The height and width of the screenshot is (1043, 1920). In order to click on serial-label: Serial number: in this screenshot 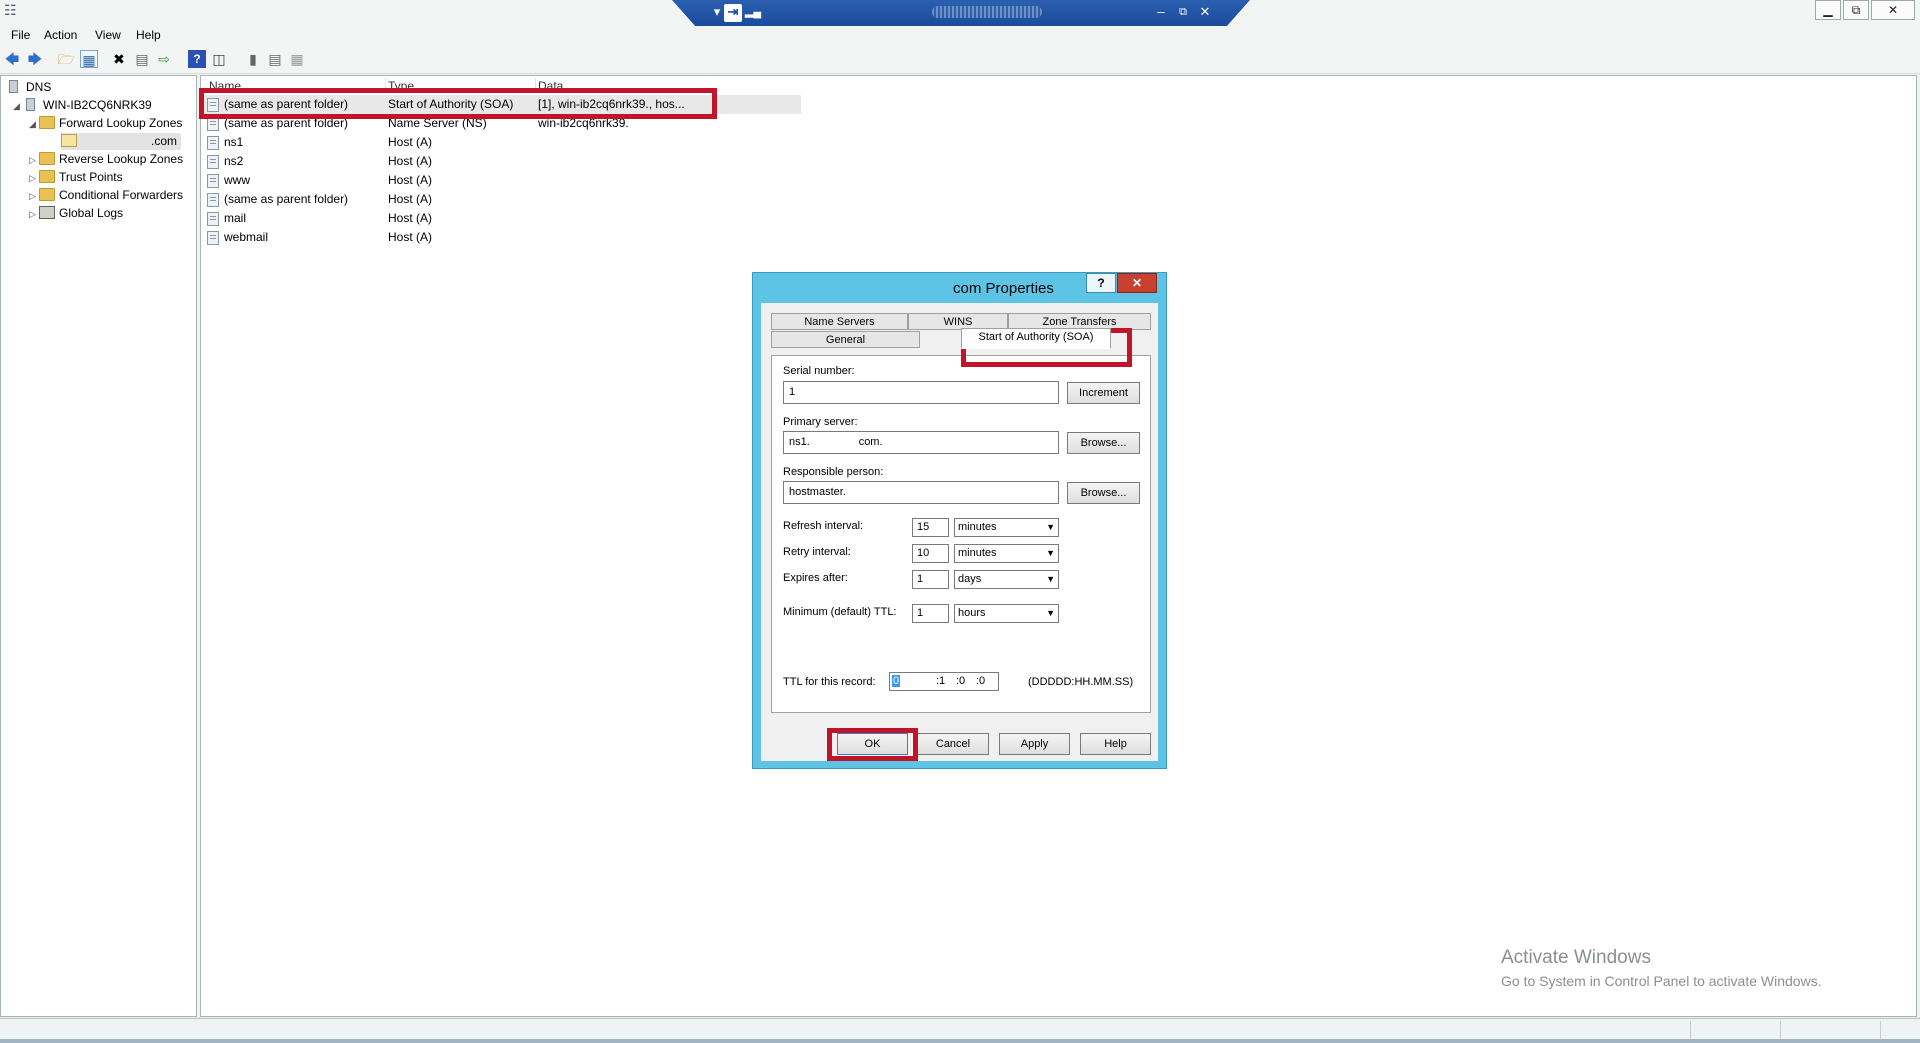, I will do `click(819, 371)`.